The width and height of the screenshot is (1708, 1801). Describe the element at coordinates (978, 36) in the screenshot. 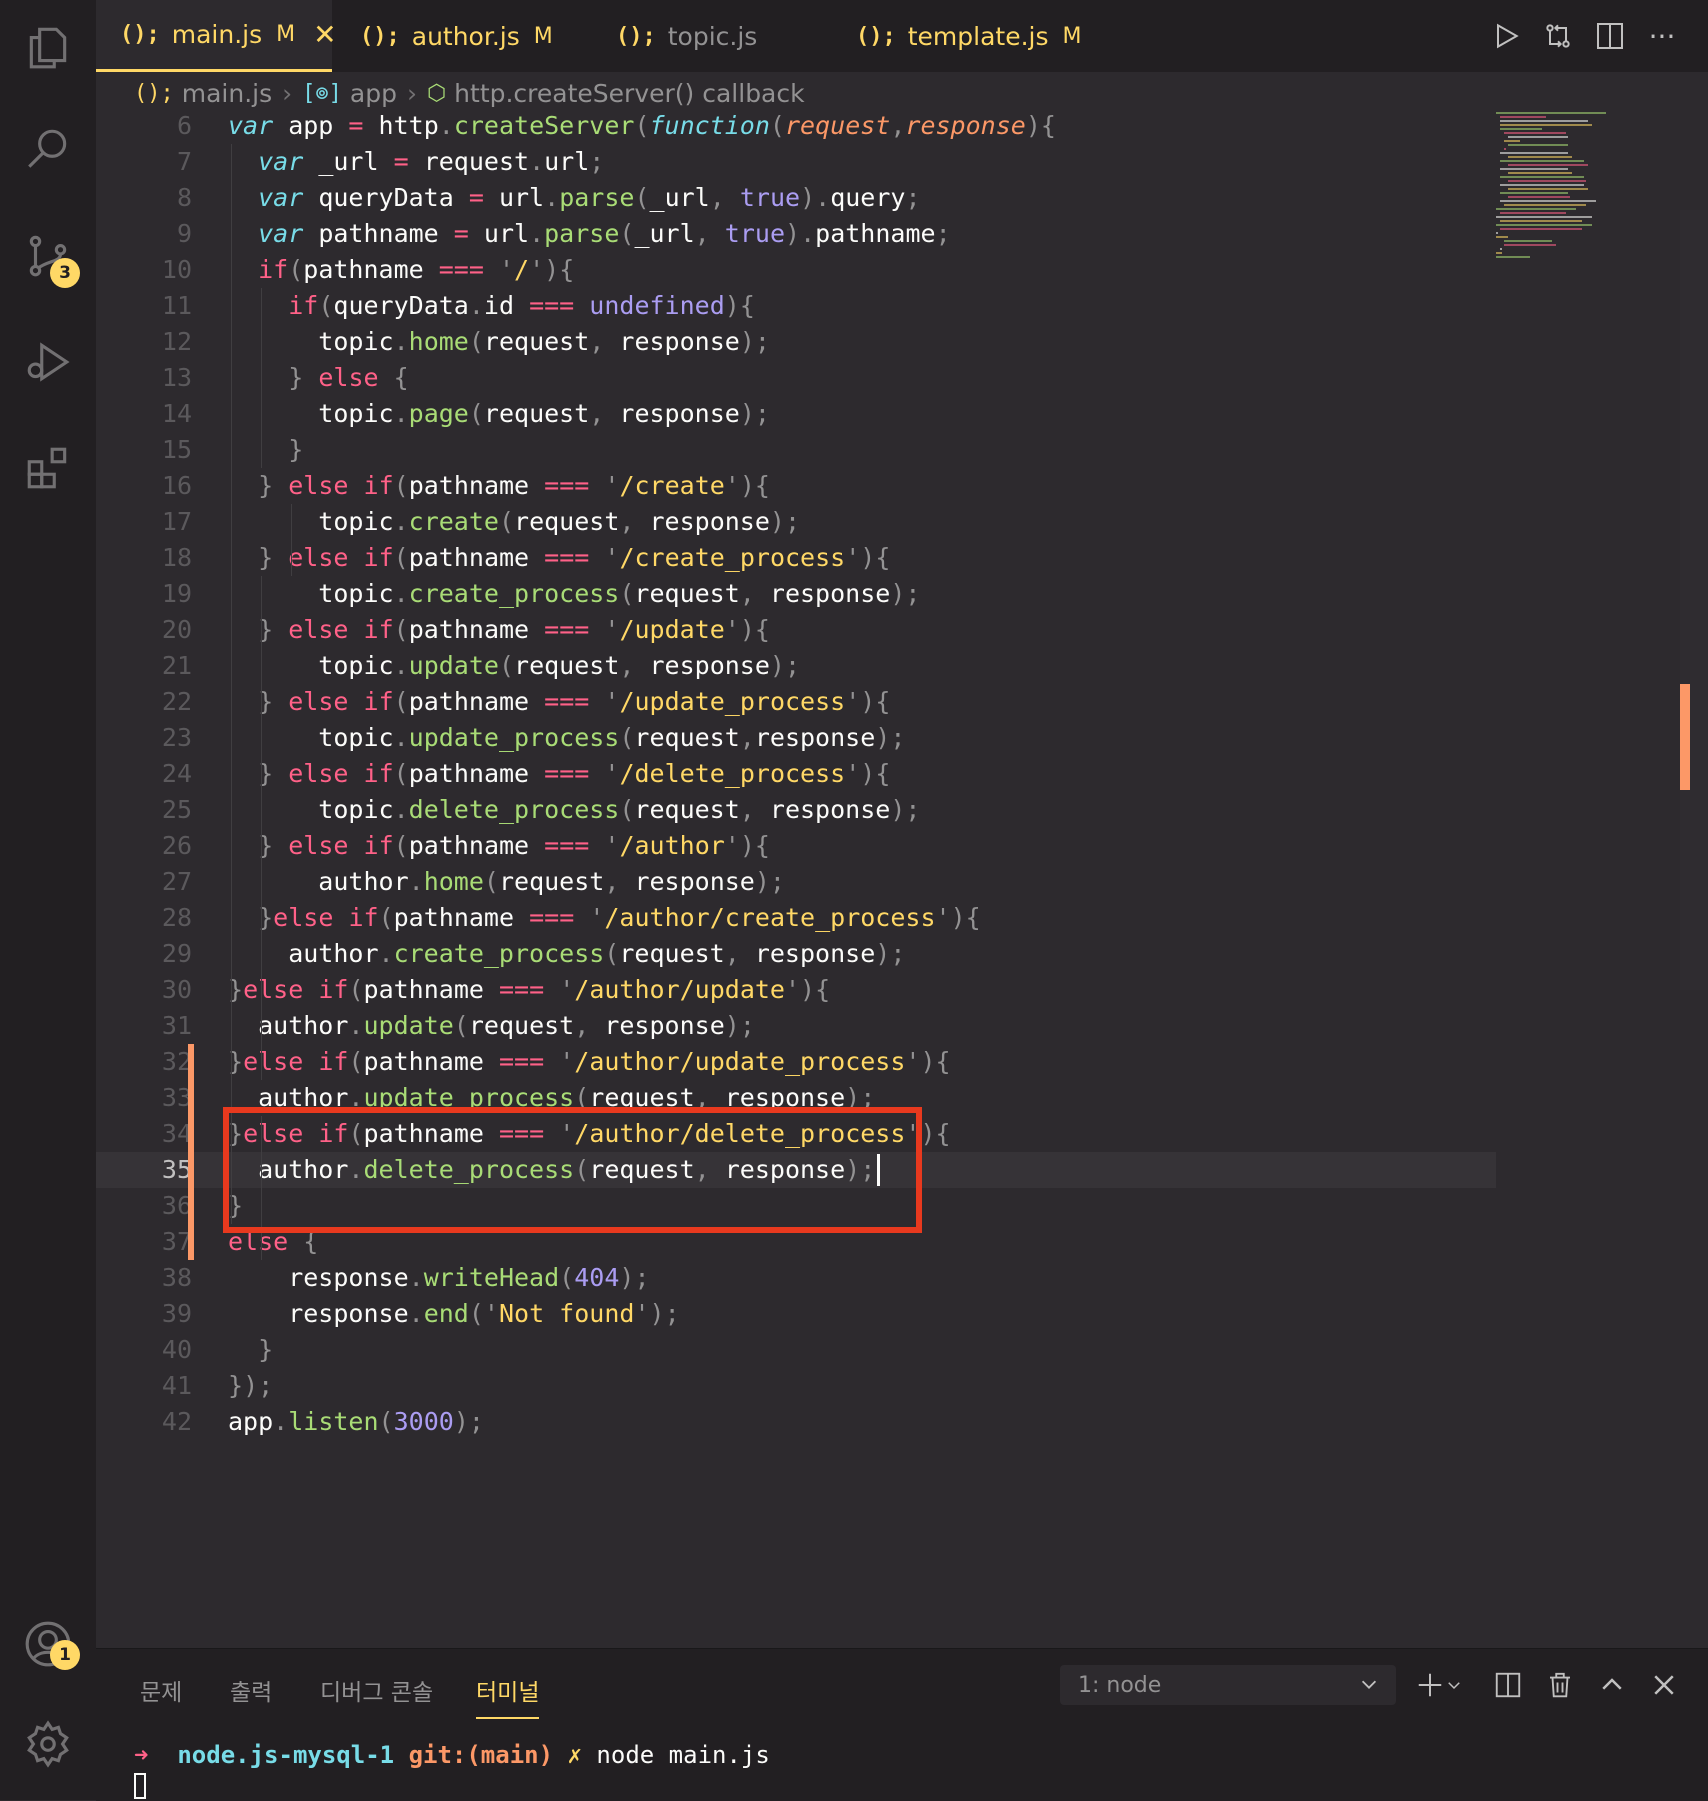

I see `tab-label: template.js` at that location.